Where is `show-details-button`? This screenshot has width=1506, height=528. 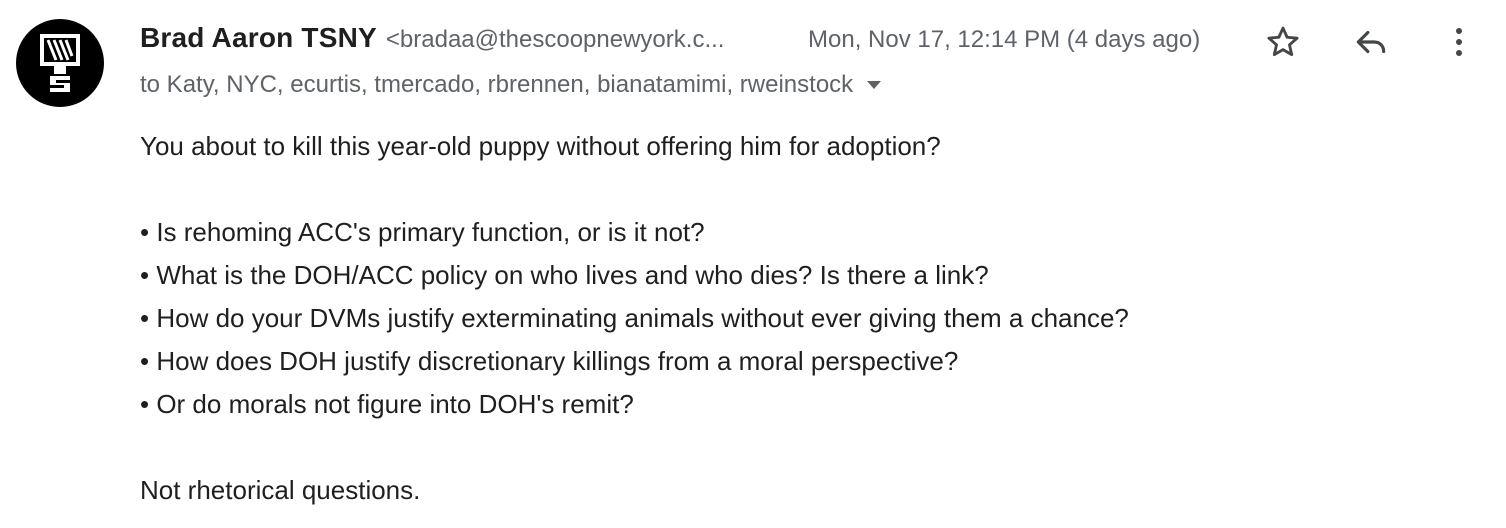 show-details-button is located at coordinates (874, 85).